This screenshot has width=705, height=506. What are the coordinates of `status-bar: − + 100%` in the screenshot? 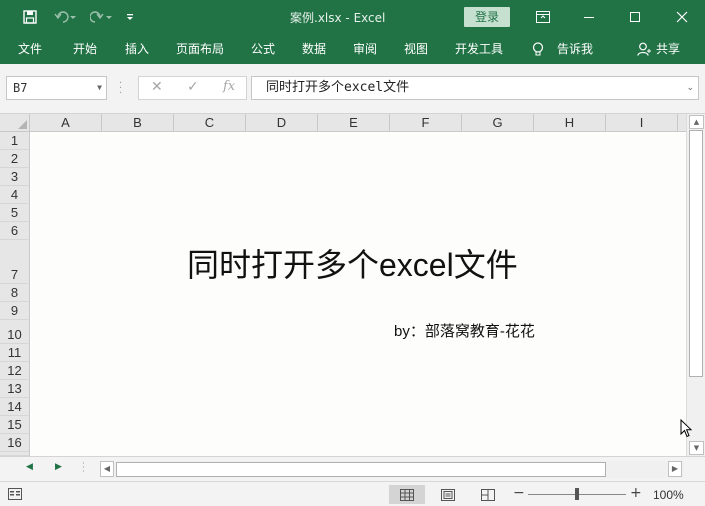 It's located at (352, 493).